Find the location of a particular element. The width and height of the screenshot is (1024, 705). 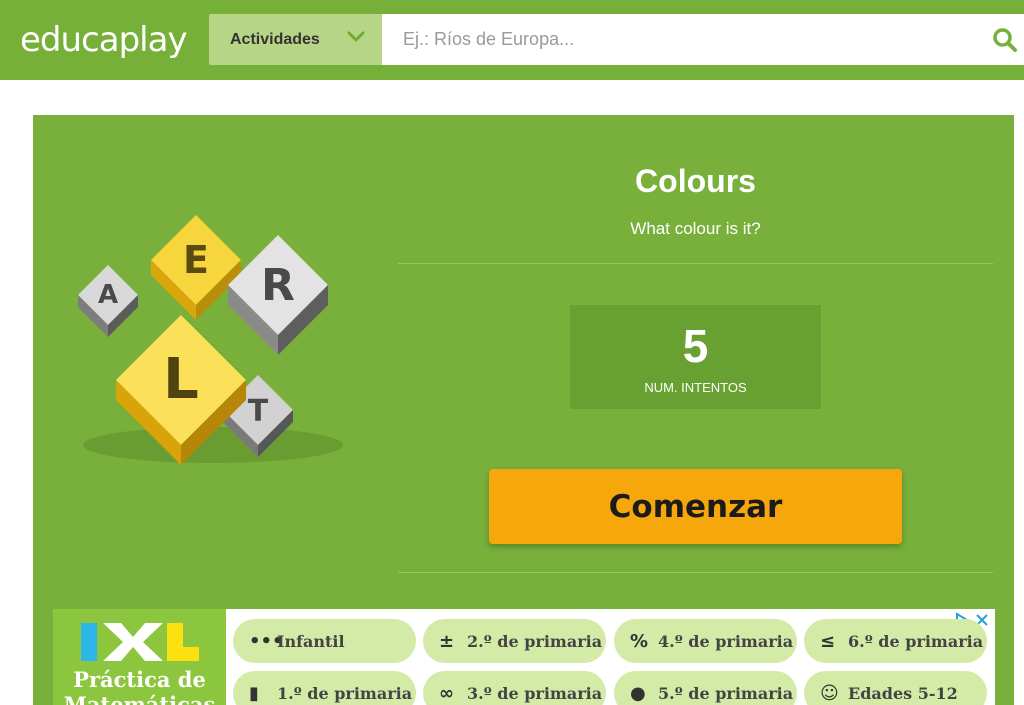

ad-pill-label: 3.º de primaria is located at coordinates (535, 693).